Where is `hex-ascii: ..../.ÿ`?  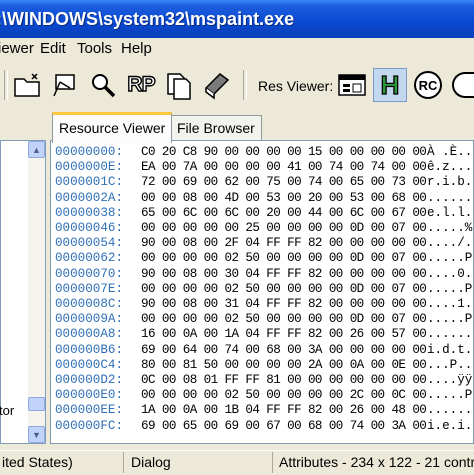 hex-ascii: ..../.ÿ is located at coordinates (450, 243).